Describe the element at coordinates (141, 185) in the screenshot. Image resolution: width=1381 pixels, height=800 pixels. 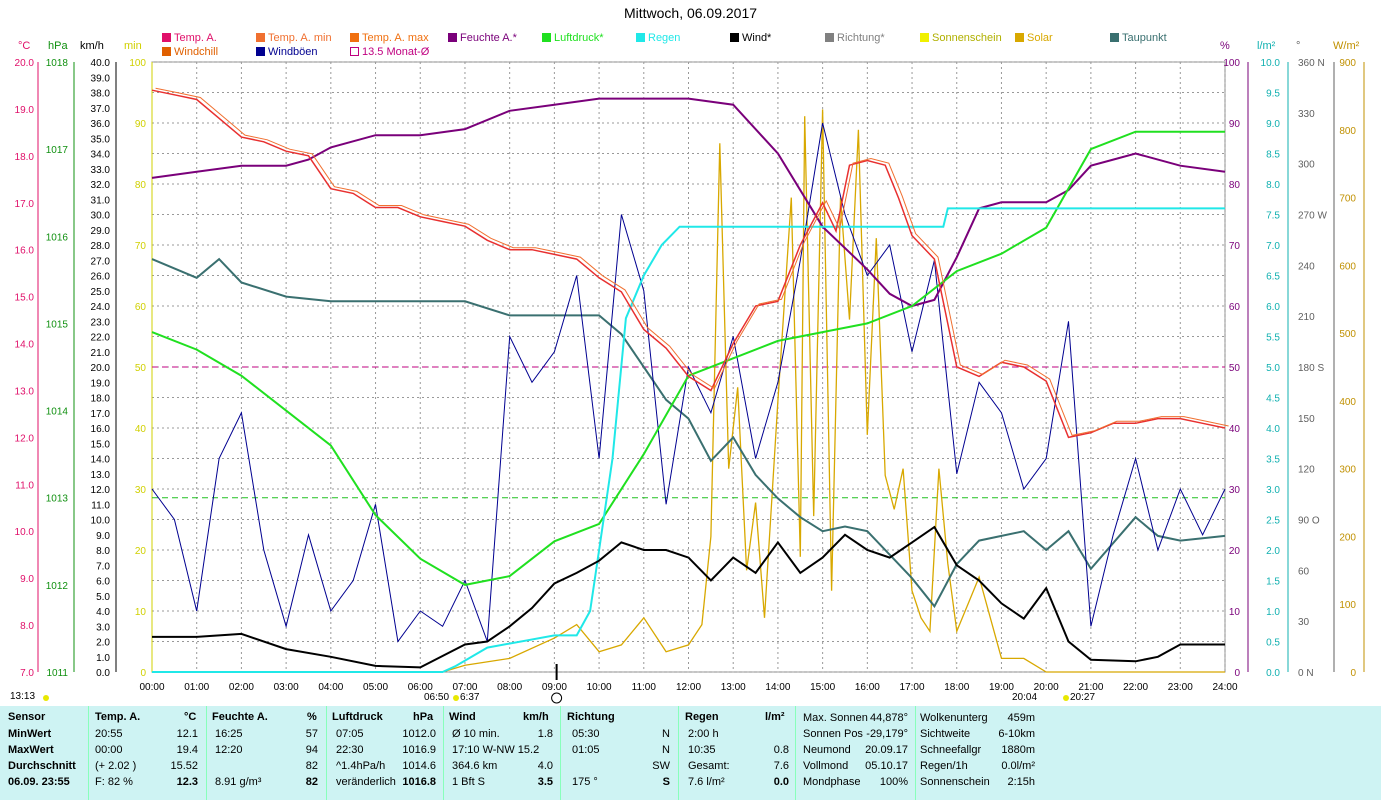
I see `min-tick: 80` at that location.